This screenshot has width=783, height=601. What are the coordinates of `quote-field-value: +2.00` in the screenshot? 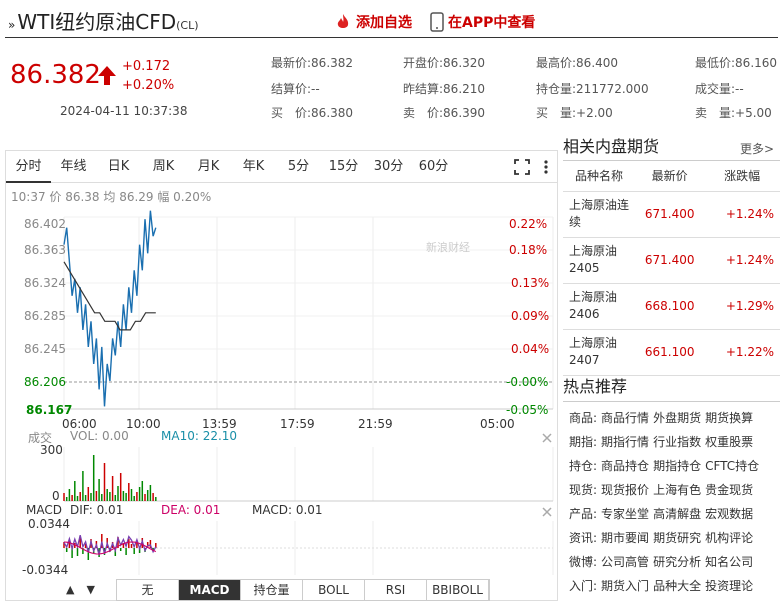 It's located at (594, 113).